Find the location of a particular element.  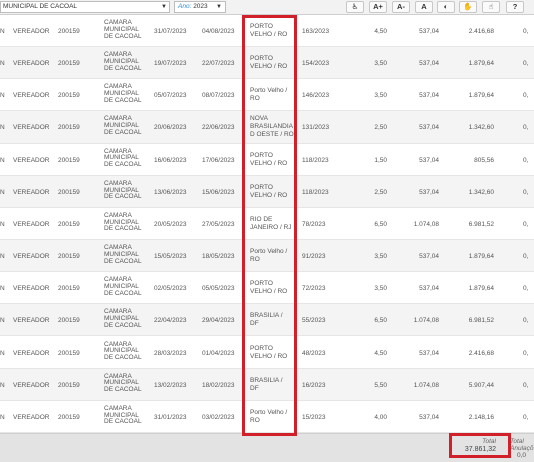

table-footer: Total 37.861,32 Total Anulaçõ 0,0 is located at coordinates (267, 447).